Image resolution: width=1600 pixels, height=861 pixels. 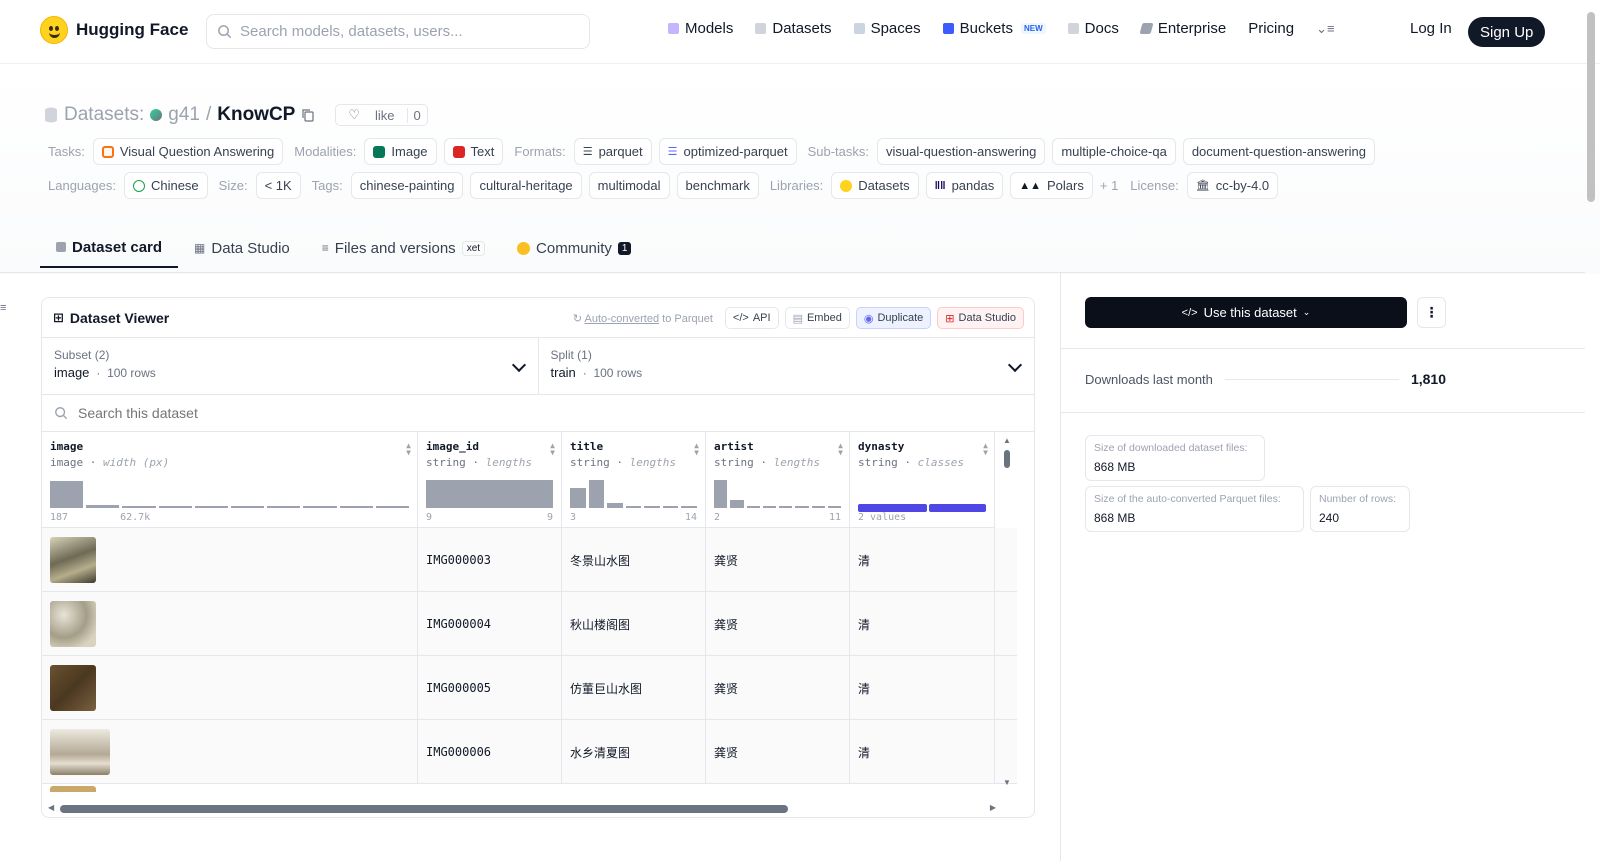 I want to click on subset-select: Subset (2) image · 100 rows, so click(x=290, y=366).